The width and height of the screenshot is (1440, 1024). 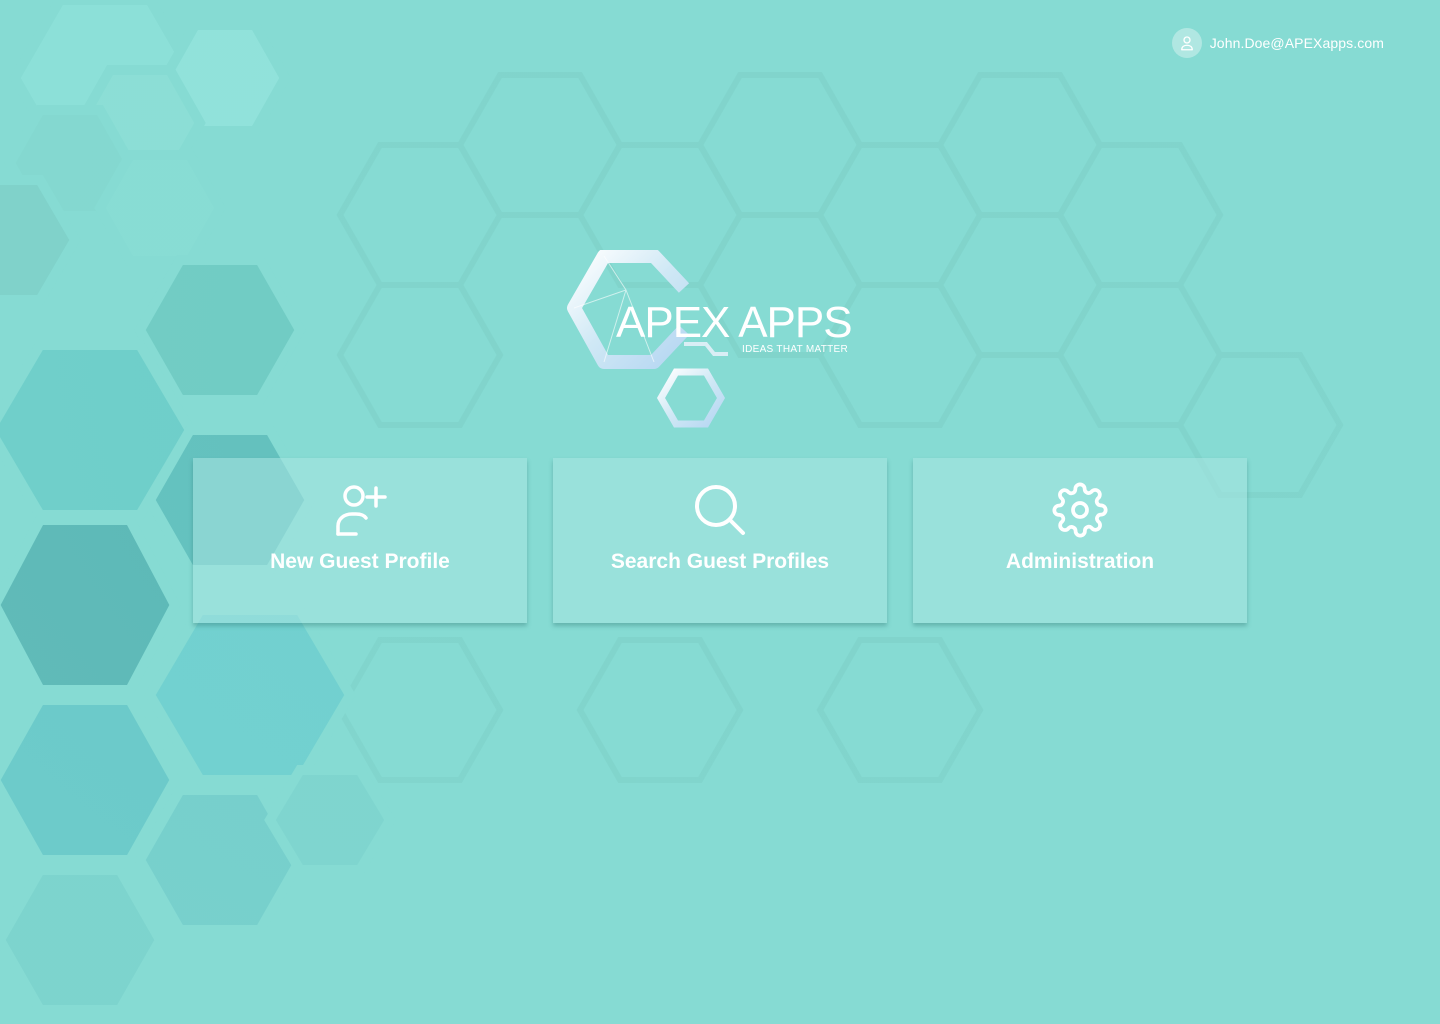 What do you see at coordinates (1080, 540) in the screenshot?
I see `administration-card: Administration` at bounding box center [1080, 540].